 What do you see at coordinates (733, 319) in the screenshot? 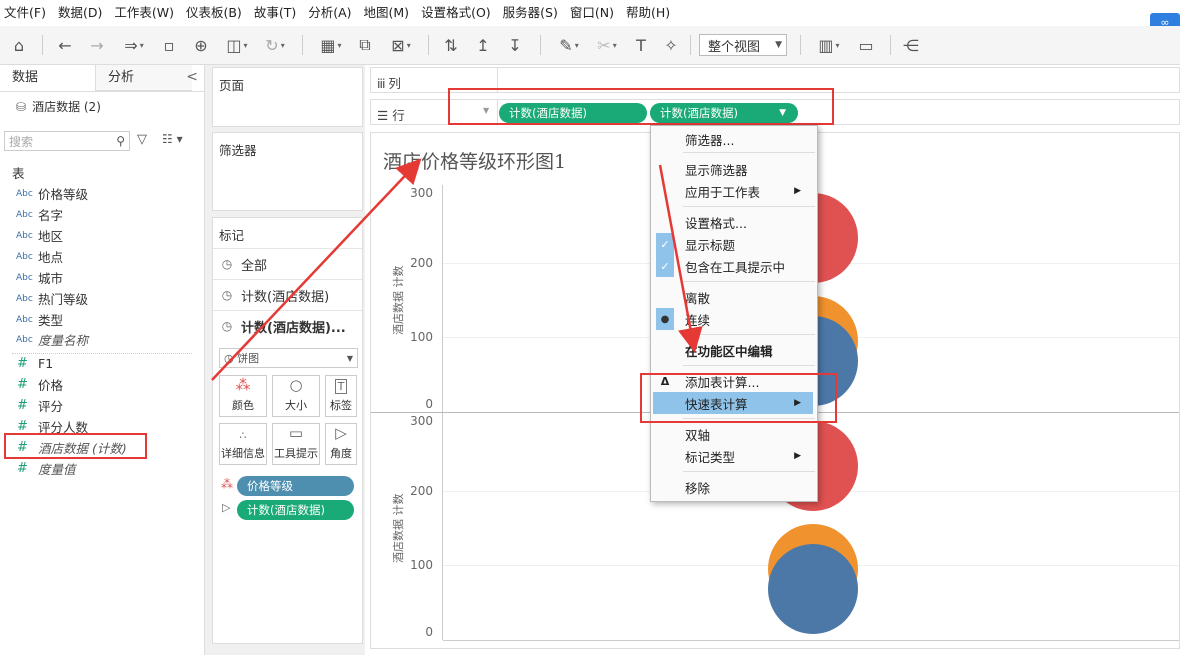
I see `menu-item-continuous: ● 连续` at bounding box center [733, 319].